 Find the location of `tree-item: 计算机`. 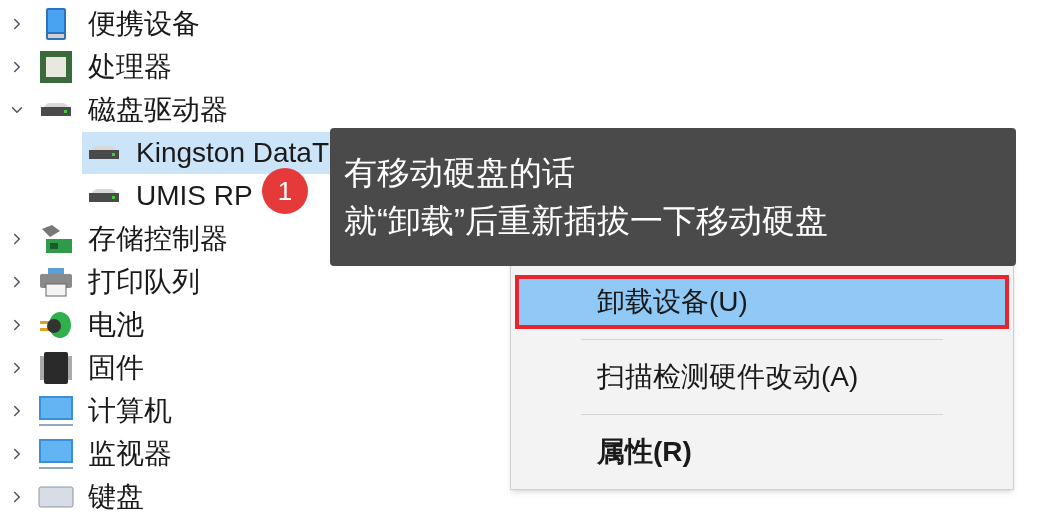

tree-item: 计算机 is located at coordinates (107, 410).